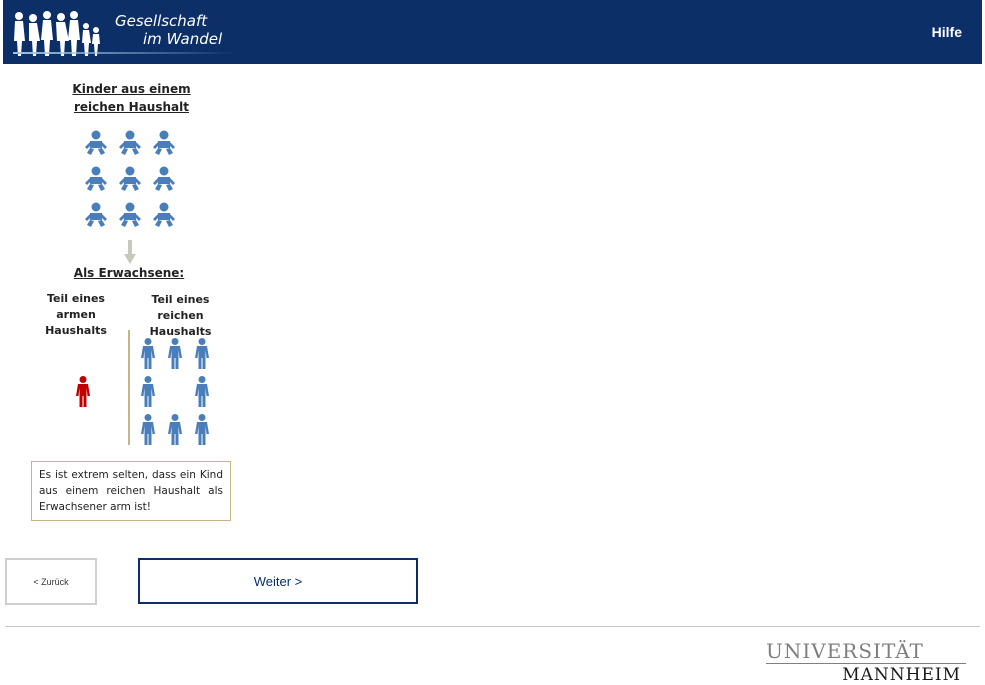  Describe the element at coordinates (129, 273) in the screenshot. I see `adults-title: Als Erwachsene:` at that location.